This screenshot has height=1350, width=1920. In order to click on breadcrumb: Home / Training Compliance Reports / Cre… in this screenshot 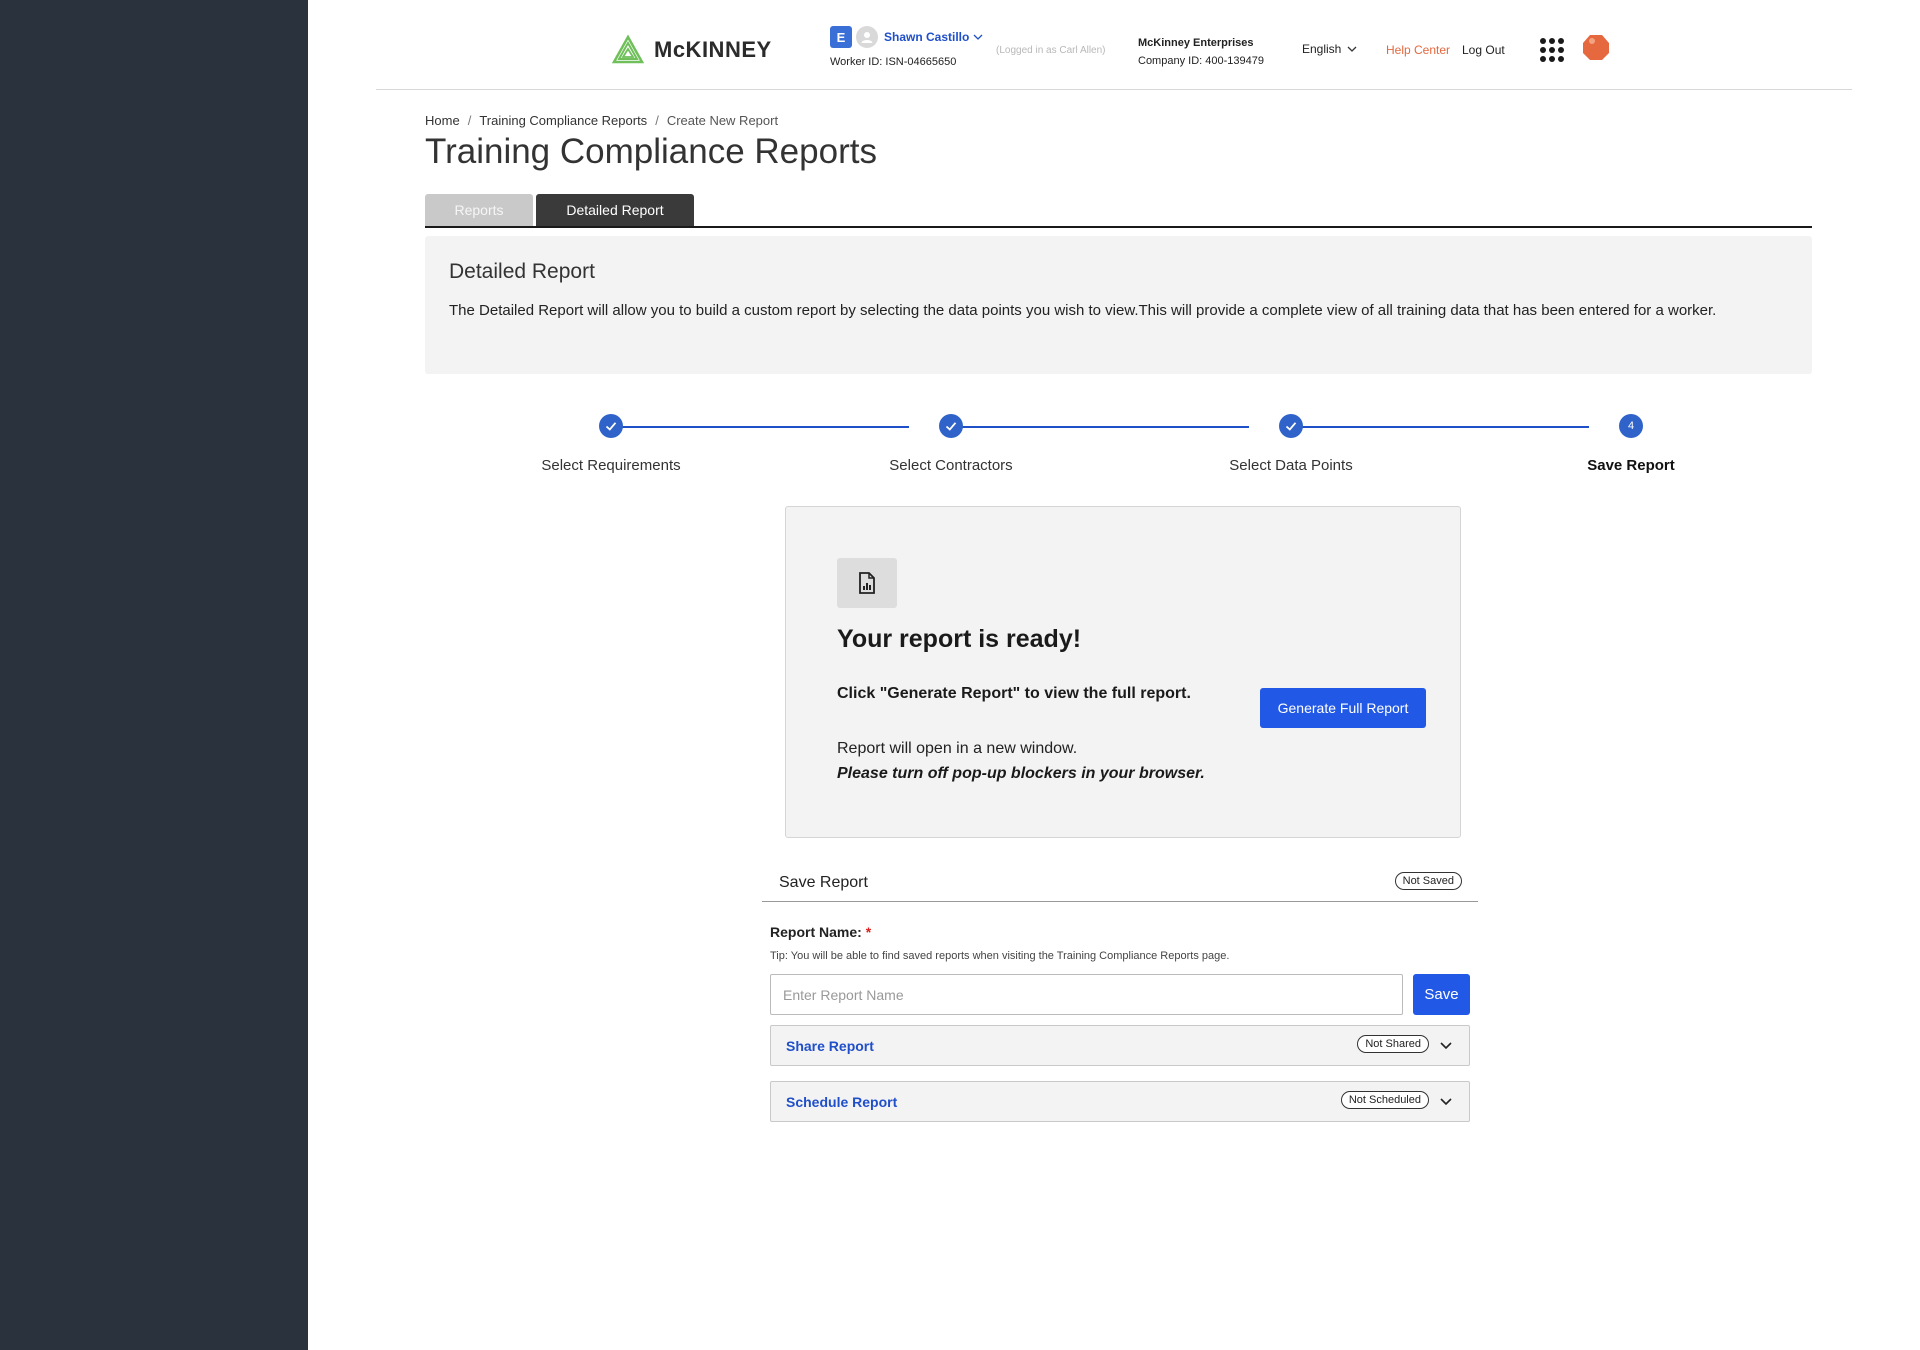, I will do `click(601, 120)`.